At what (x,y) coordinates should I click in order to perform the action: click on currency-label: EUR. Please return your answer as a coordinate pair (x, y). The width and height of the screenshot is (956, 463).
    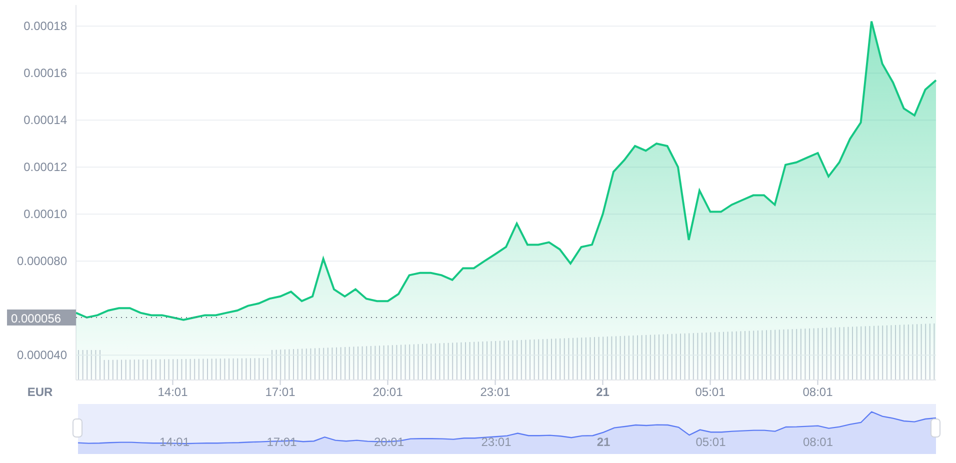
    Looking at the image, I should click on (40, 392).